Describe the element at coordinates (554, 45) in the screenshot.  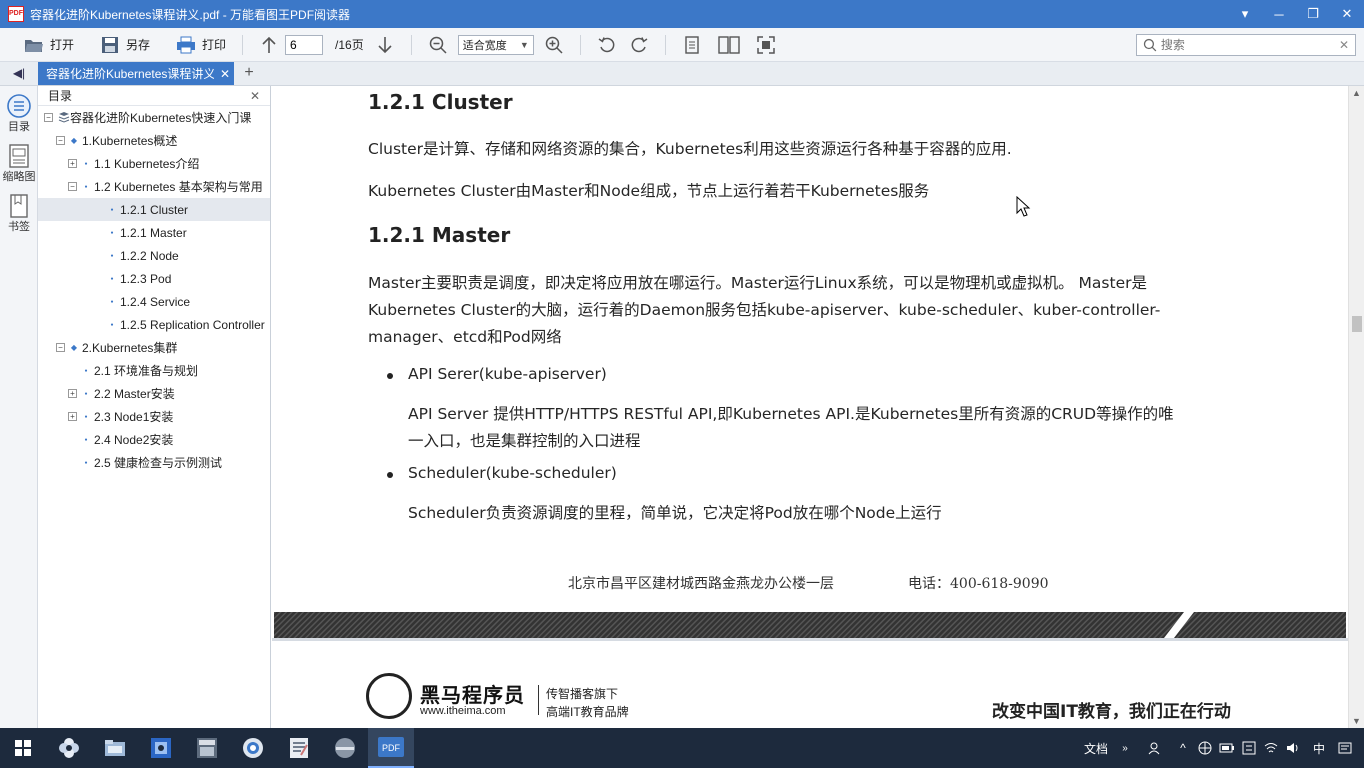
I see `zoom-in-button` at that location.